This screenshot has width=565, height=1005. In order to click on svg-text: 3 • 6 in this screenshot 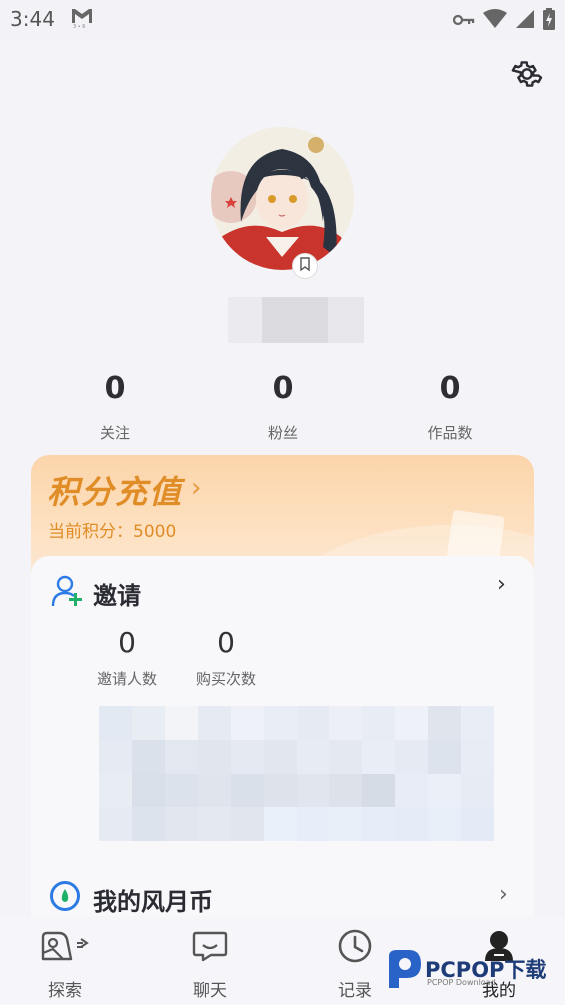, I will do `click(79, 26)`.